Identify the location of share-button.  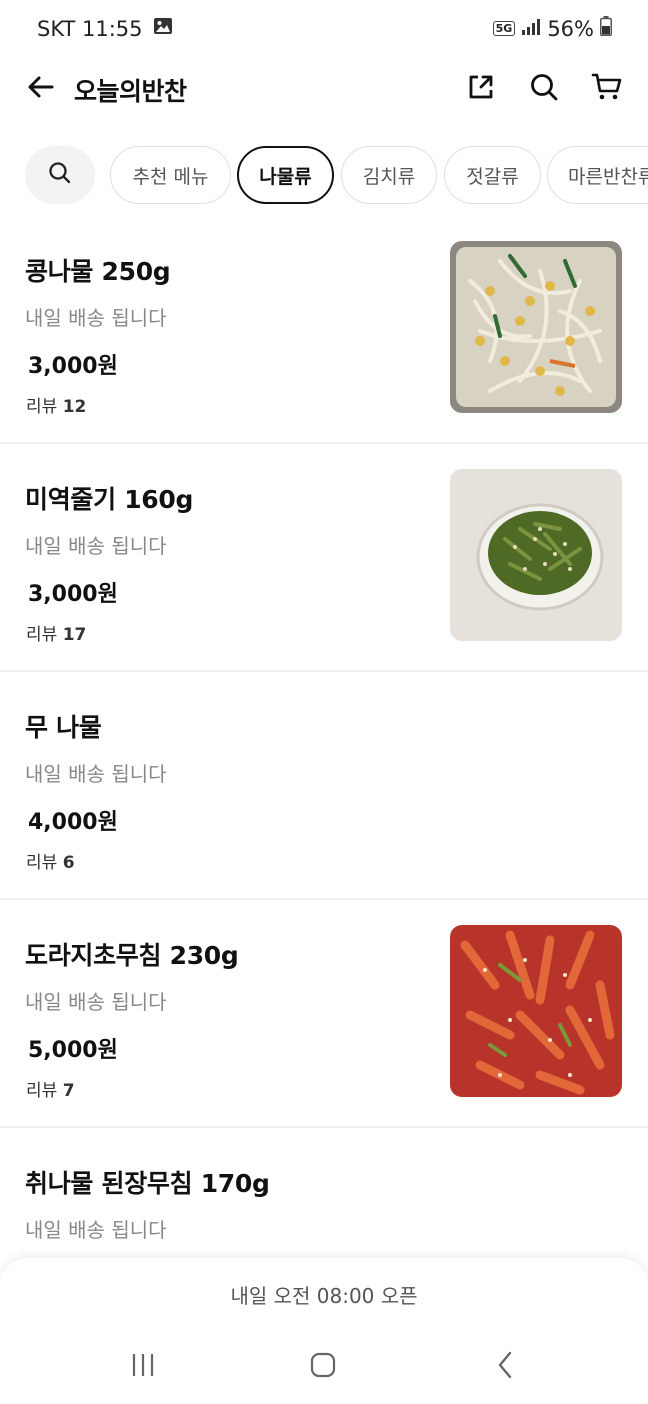
(481, 89).